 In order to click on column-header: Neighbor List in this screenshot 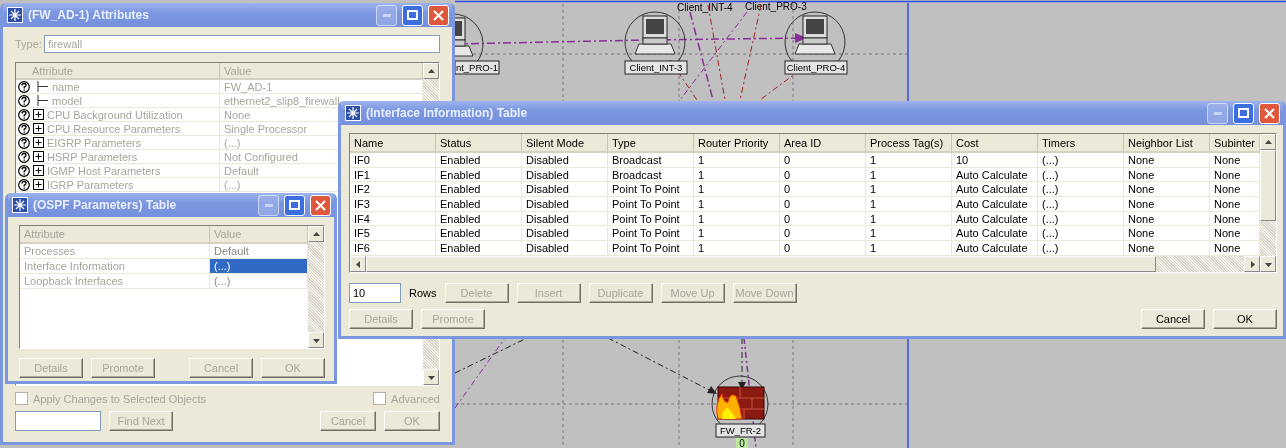, I will do `click(1167, 143)`.